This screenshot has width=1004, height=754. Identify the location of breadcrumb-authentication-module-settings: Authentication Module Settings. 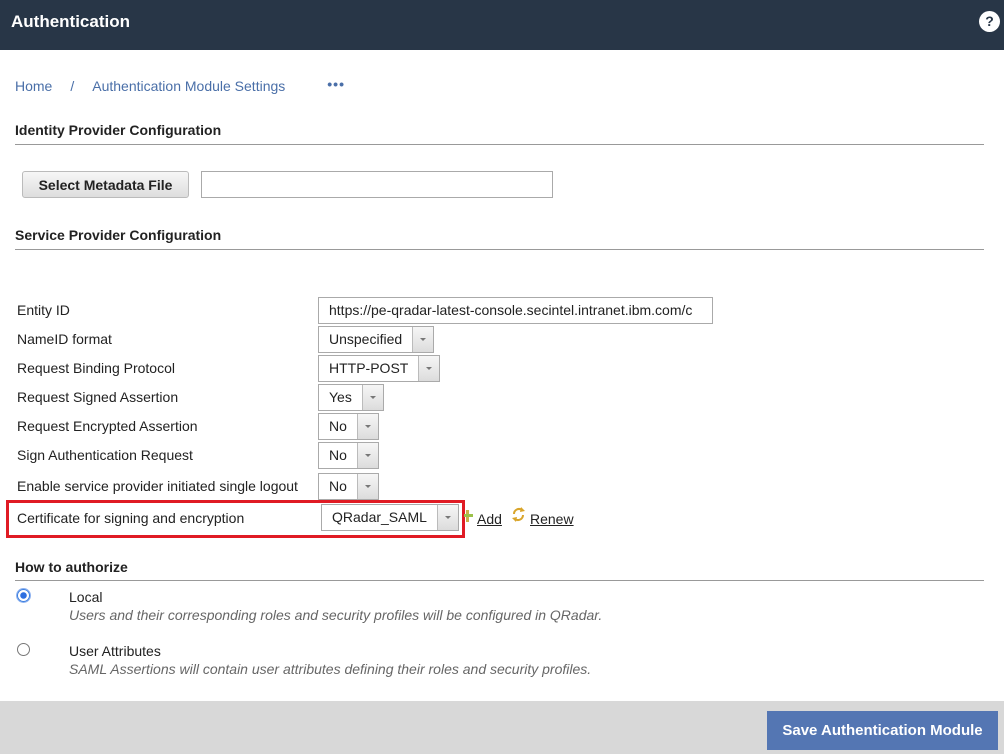
(188, 86).